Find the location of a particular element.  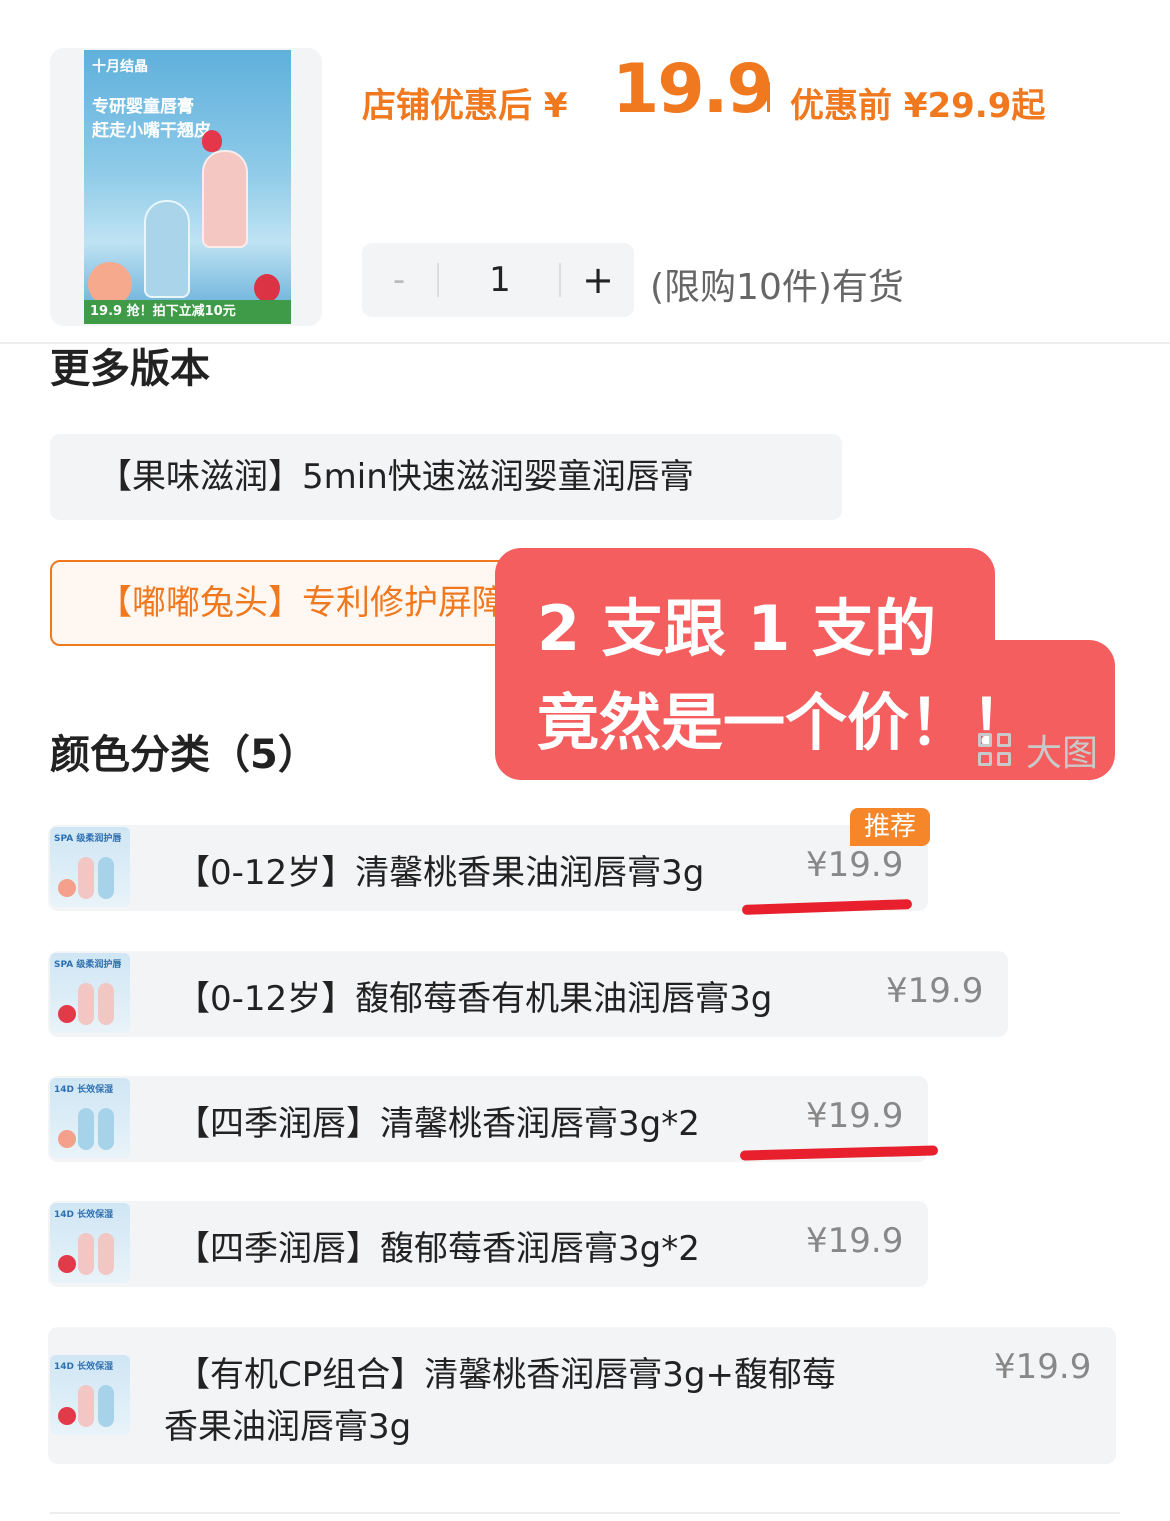

thumbnail-promo-banner: 19.9 抢！拍下立减10元 is located at coordinates (187, 312).